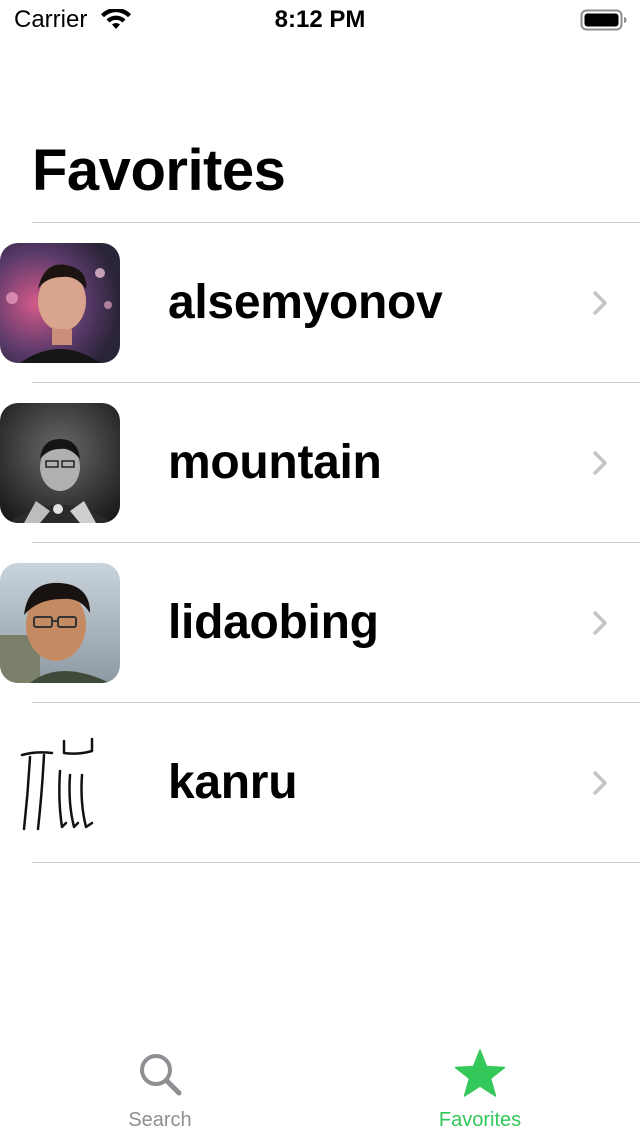 The width and height of the screenshot is (640, 1136). What do you see at coordinates (480, 1120) in the screenshot?
I see `tab-label: Favorites` at bounding box center [480, 1120].